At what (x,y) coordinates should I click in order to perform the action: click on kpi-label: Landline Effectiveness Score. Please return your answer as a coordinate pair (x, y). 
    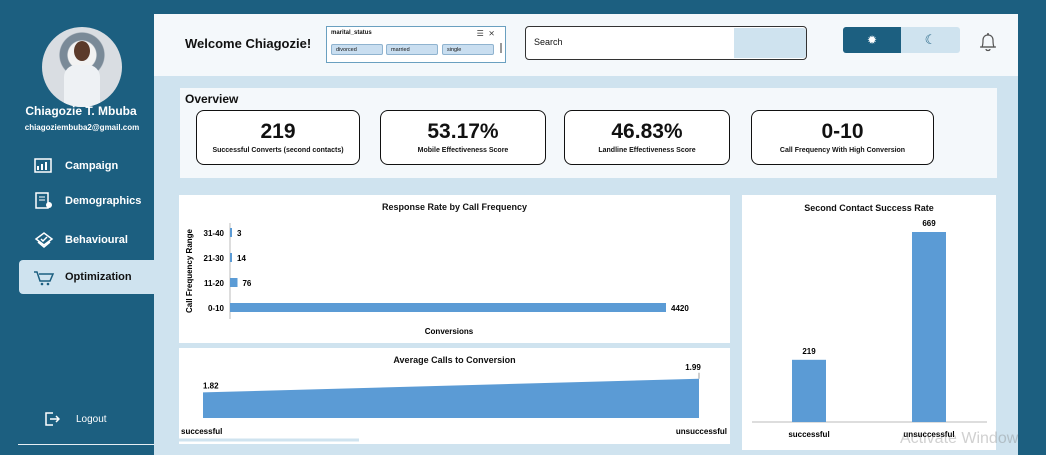
    Looking at the image, I should click on (647, 150).